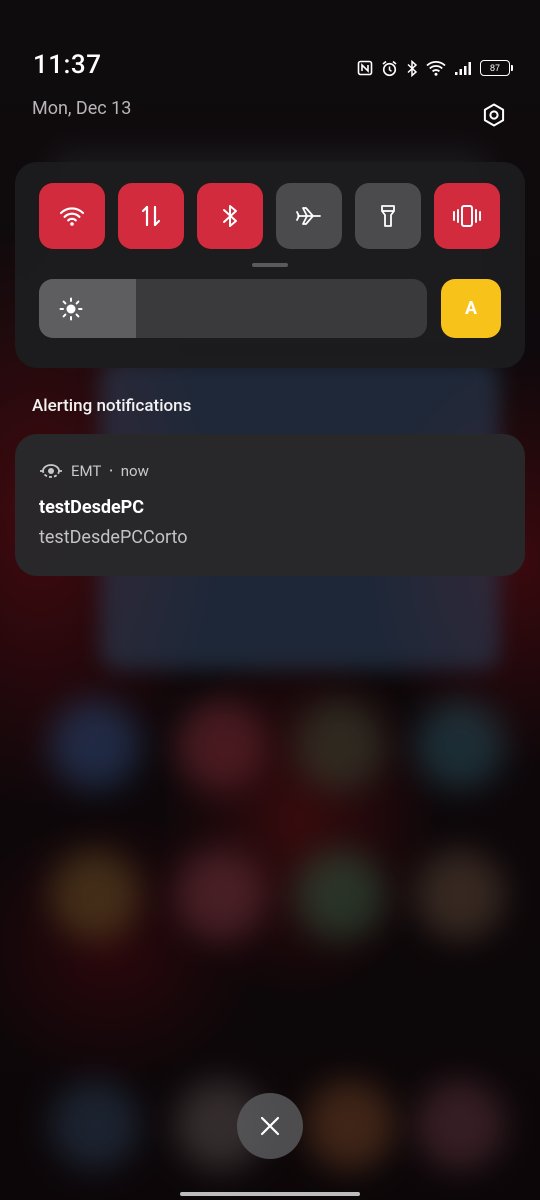 Image resolution: width=540 pixels, height=1200 pixels. Describe the element at coordinates (134, 471) in the screenshot. I see `notification-time: now` at that location.